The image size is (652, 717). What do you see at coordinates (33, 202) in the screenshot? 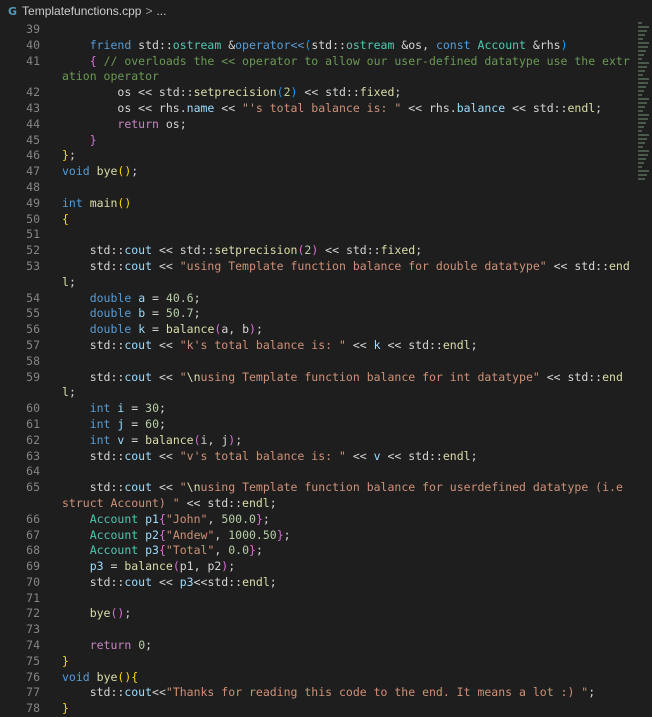
I see `line-number: 49` at bounding box center [33, 202].